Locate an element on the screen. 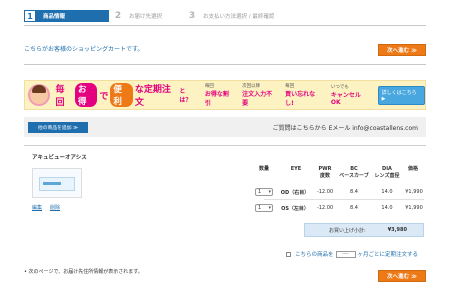  regular-order-checkbox is located at coordinates (288, 254).